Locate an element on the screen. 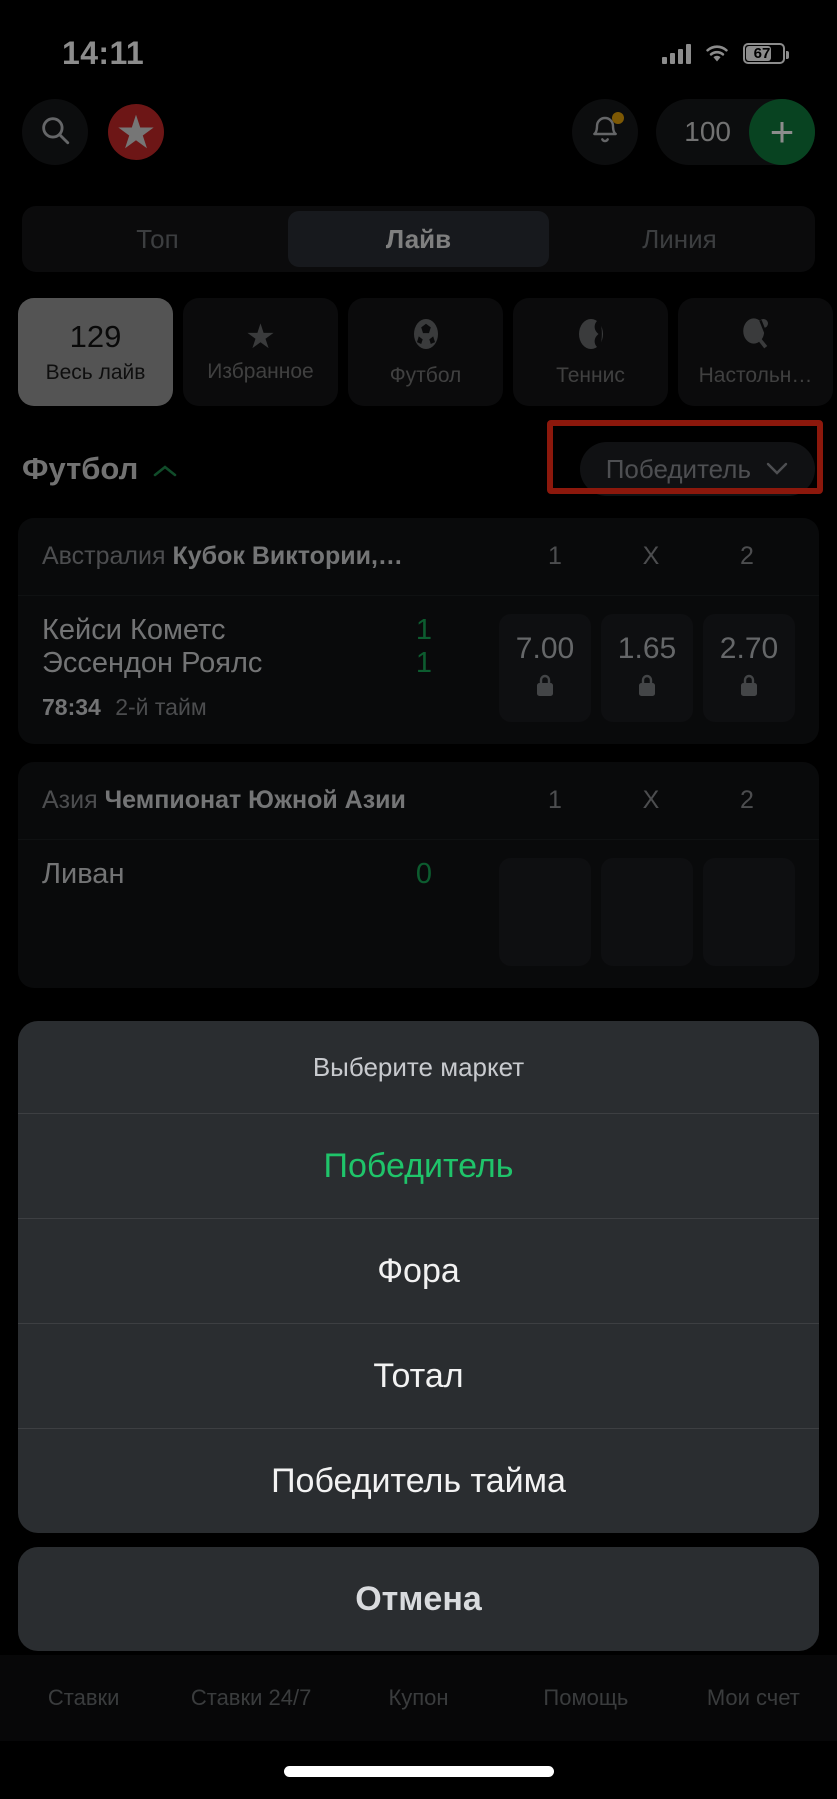 This screenshot has width=837, height=1799. action-sheet-option-total: Тотал is located at coordinates (418, 1376).